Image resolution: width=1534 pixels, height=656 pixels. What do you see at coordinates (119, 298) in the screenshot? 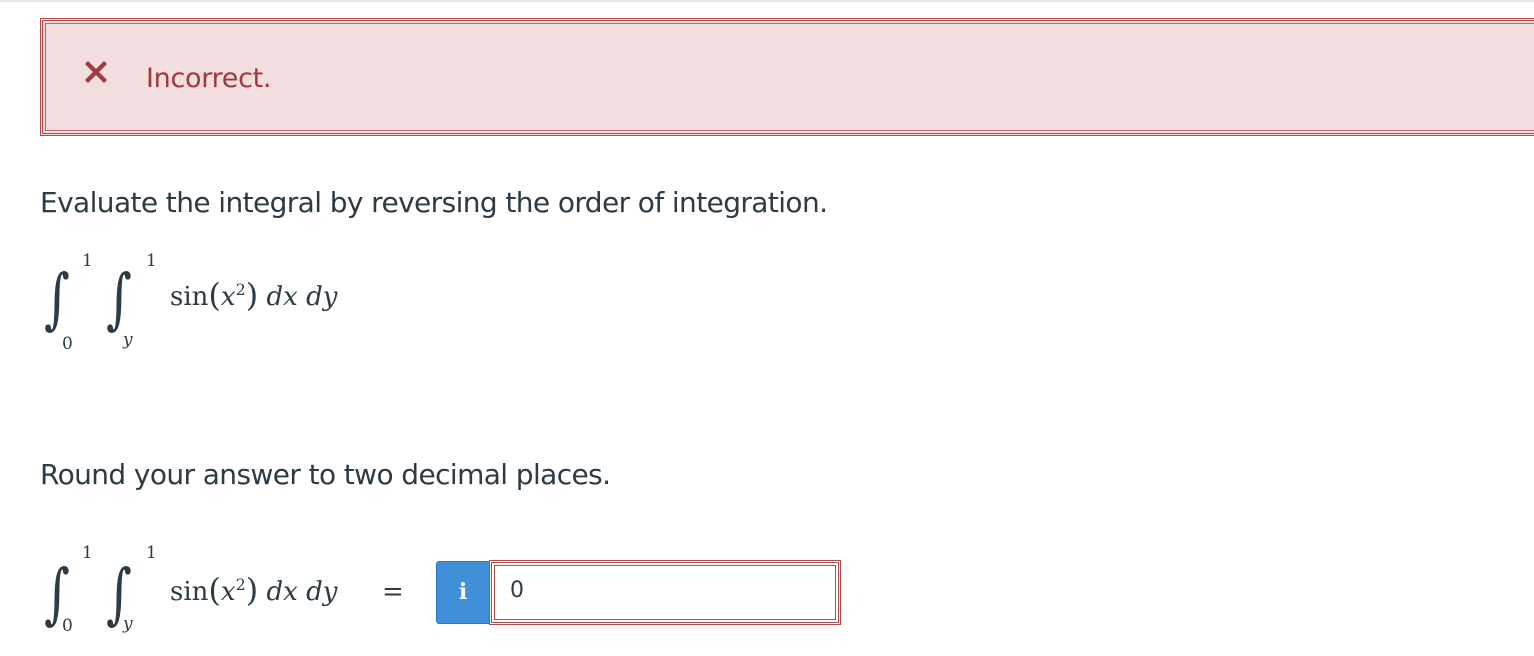
I see `inner-integral-sign: ∫` at bounding box center [119, 298].